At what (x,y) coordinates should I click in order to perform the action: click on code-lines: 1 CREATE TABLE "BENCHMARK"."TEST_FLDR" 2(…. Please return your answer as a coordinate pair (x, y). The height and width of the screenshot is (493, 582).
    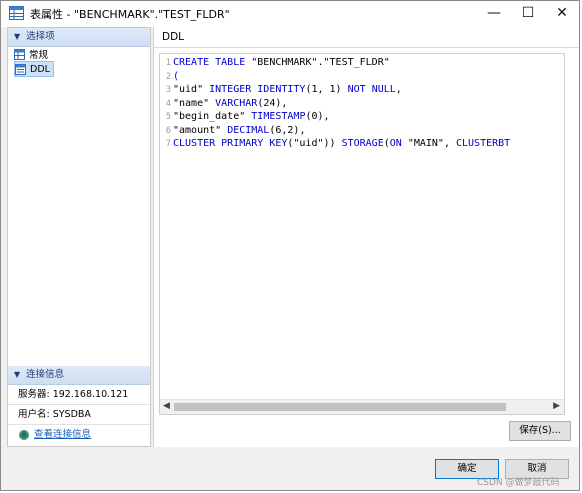
    Looking at the image, I should click on (335, 104).